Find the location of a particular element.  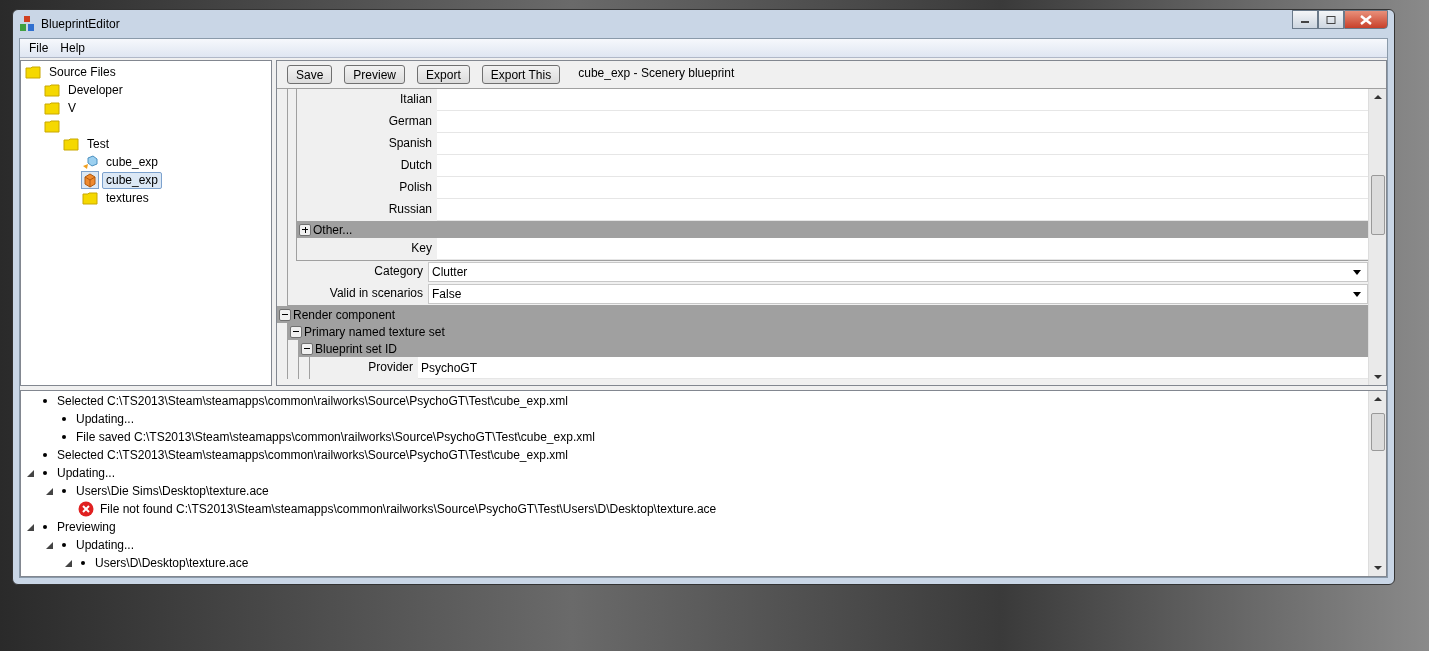

group-header: Blueprint set ID is located at coordinates (356, 348).